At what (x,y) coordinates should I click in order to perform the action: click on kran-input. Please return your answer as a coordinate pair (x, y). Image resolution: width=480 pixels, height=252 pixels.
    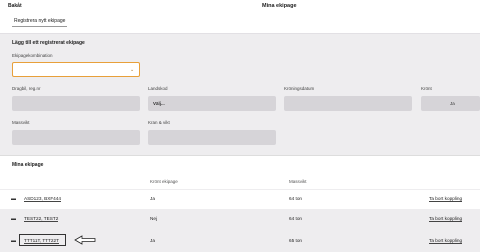
    Looking at the image, I should click on (212, 137).